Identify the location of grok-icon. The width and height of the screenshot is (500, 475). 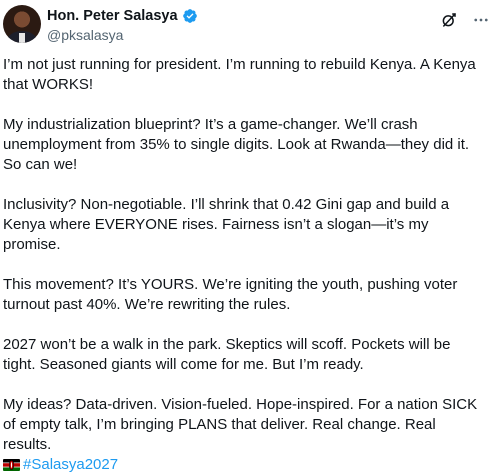
(449, 20).